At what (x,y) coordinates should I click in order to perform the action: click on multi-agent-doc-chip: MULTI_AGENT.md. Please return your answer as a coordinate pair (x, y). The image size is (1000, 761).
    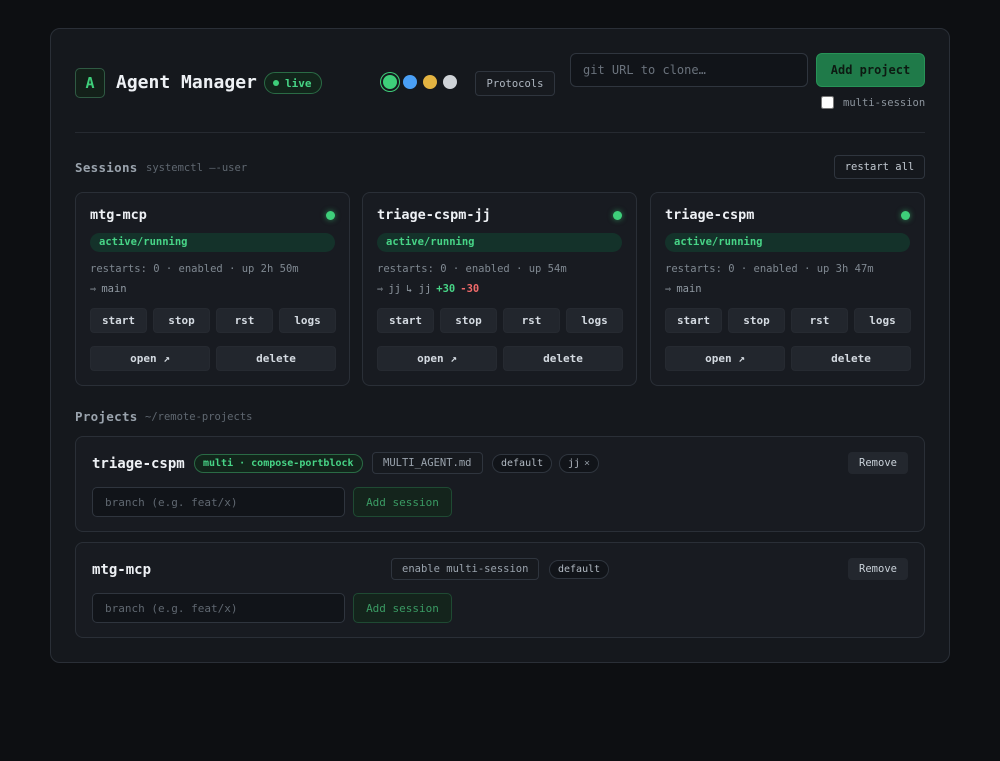
    Looking at the image, I should click on (427, 463).